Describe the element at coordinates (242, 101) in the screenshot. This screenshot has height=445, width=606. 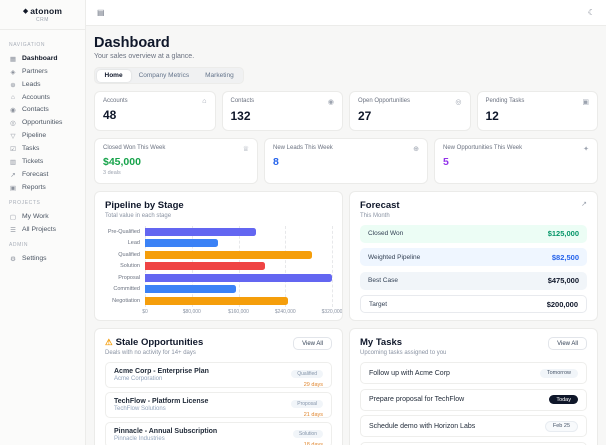
I see `stat-label: Contacts` at that location.